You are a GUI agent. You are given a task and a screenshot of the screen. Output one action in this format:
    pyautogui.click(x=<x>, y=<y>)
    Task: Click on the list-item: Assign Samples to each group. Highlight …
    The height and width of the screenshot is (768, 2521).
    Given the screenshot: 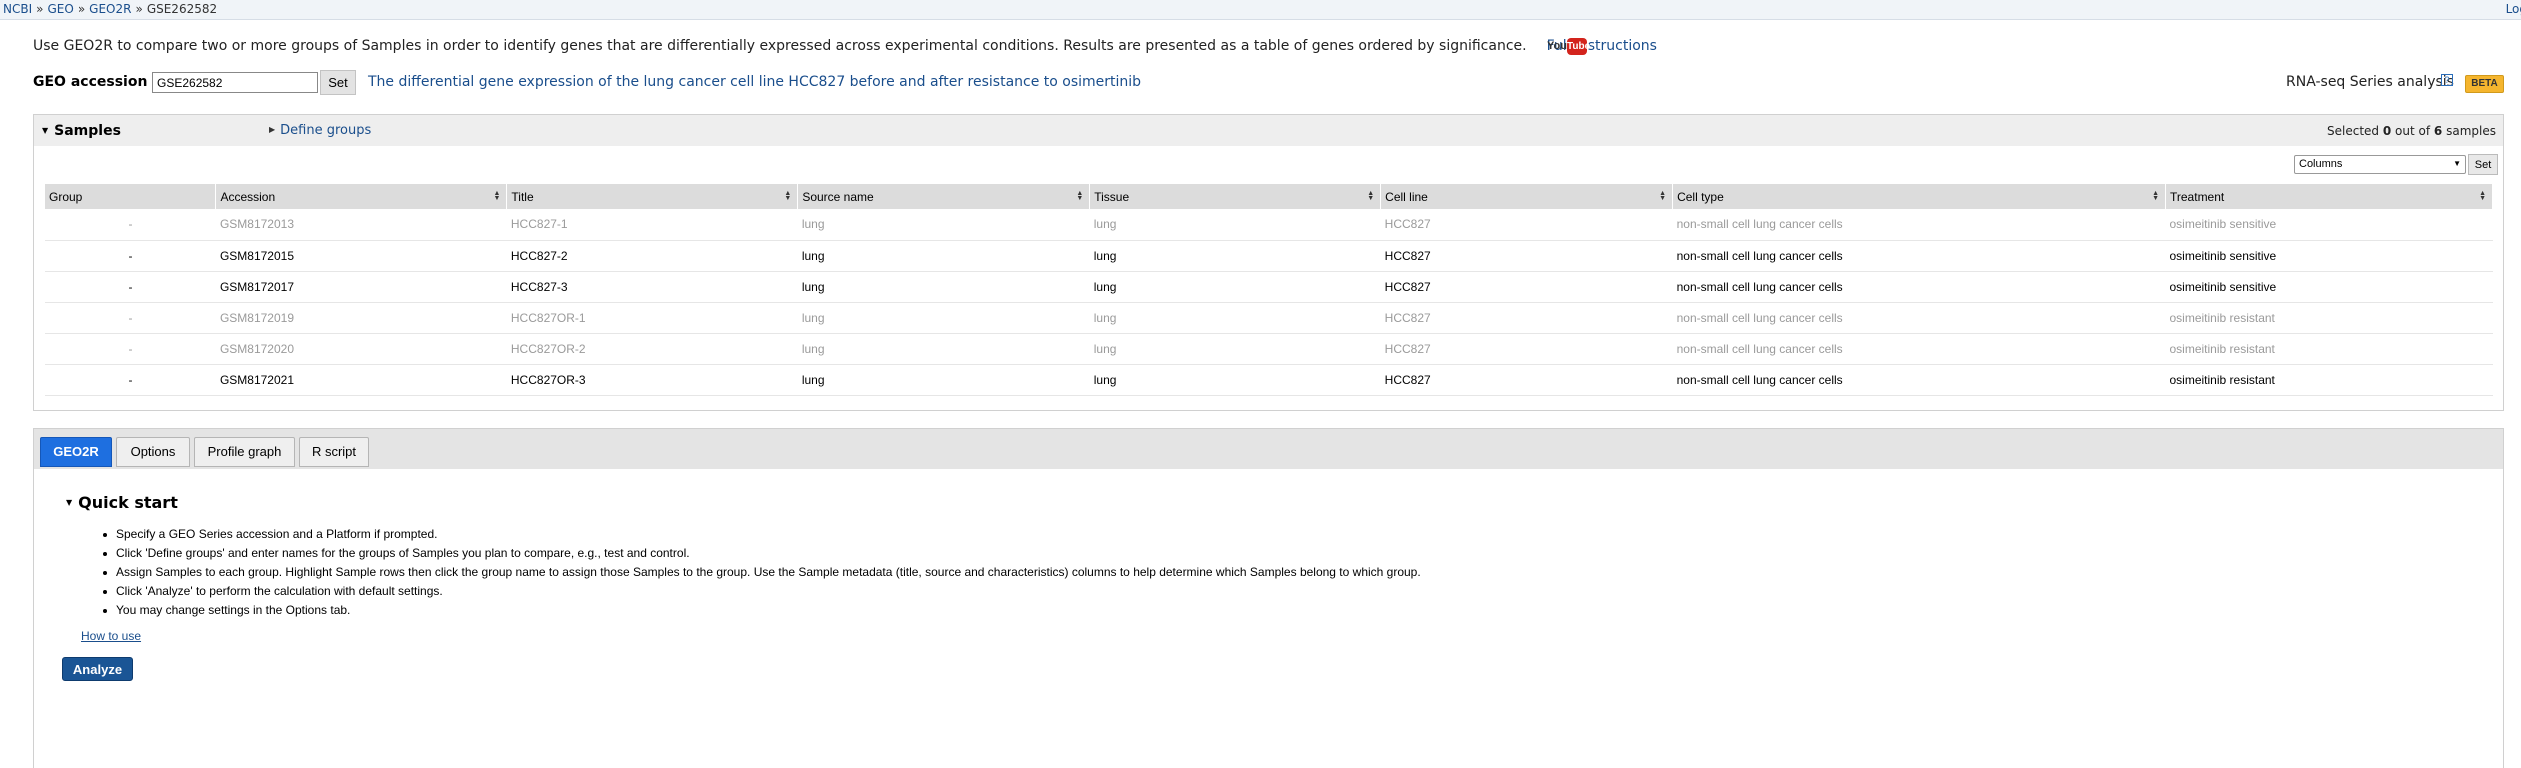 What is the action you would take?
    pyautogui.click(x=762, y=572)
    